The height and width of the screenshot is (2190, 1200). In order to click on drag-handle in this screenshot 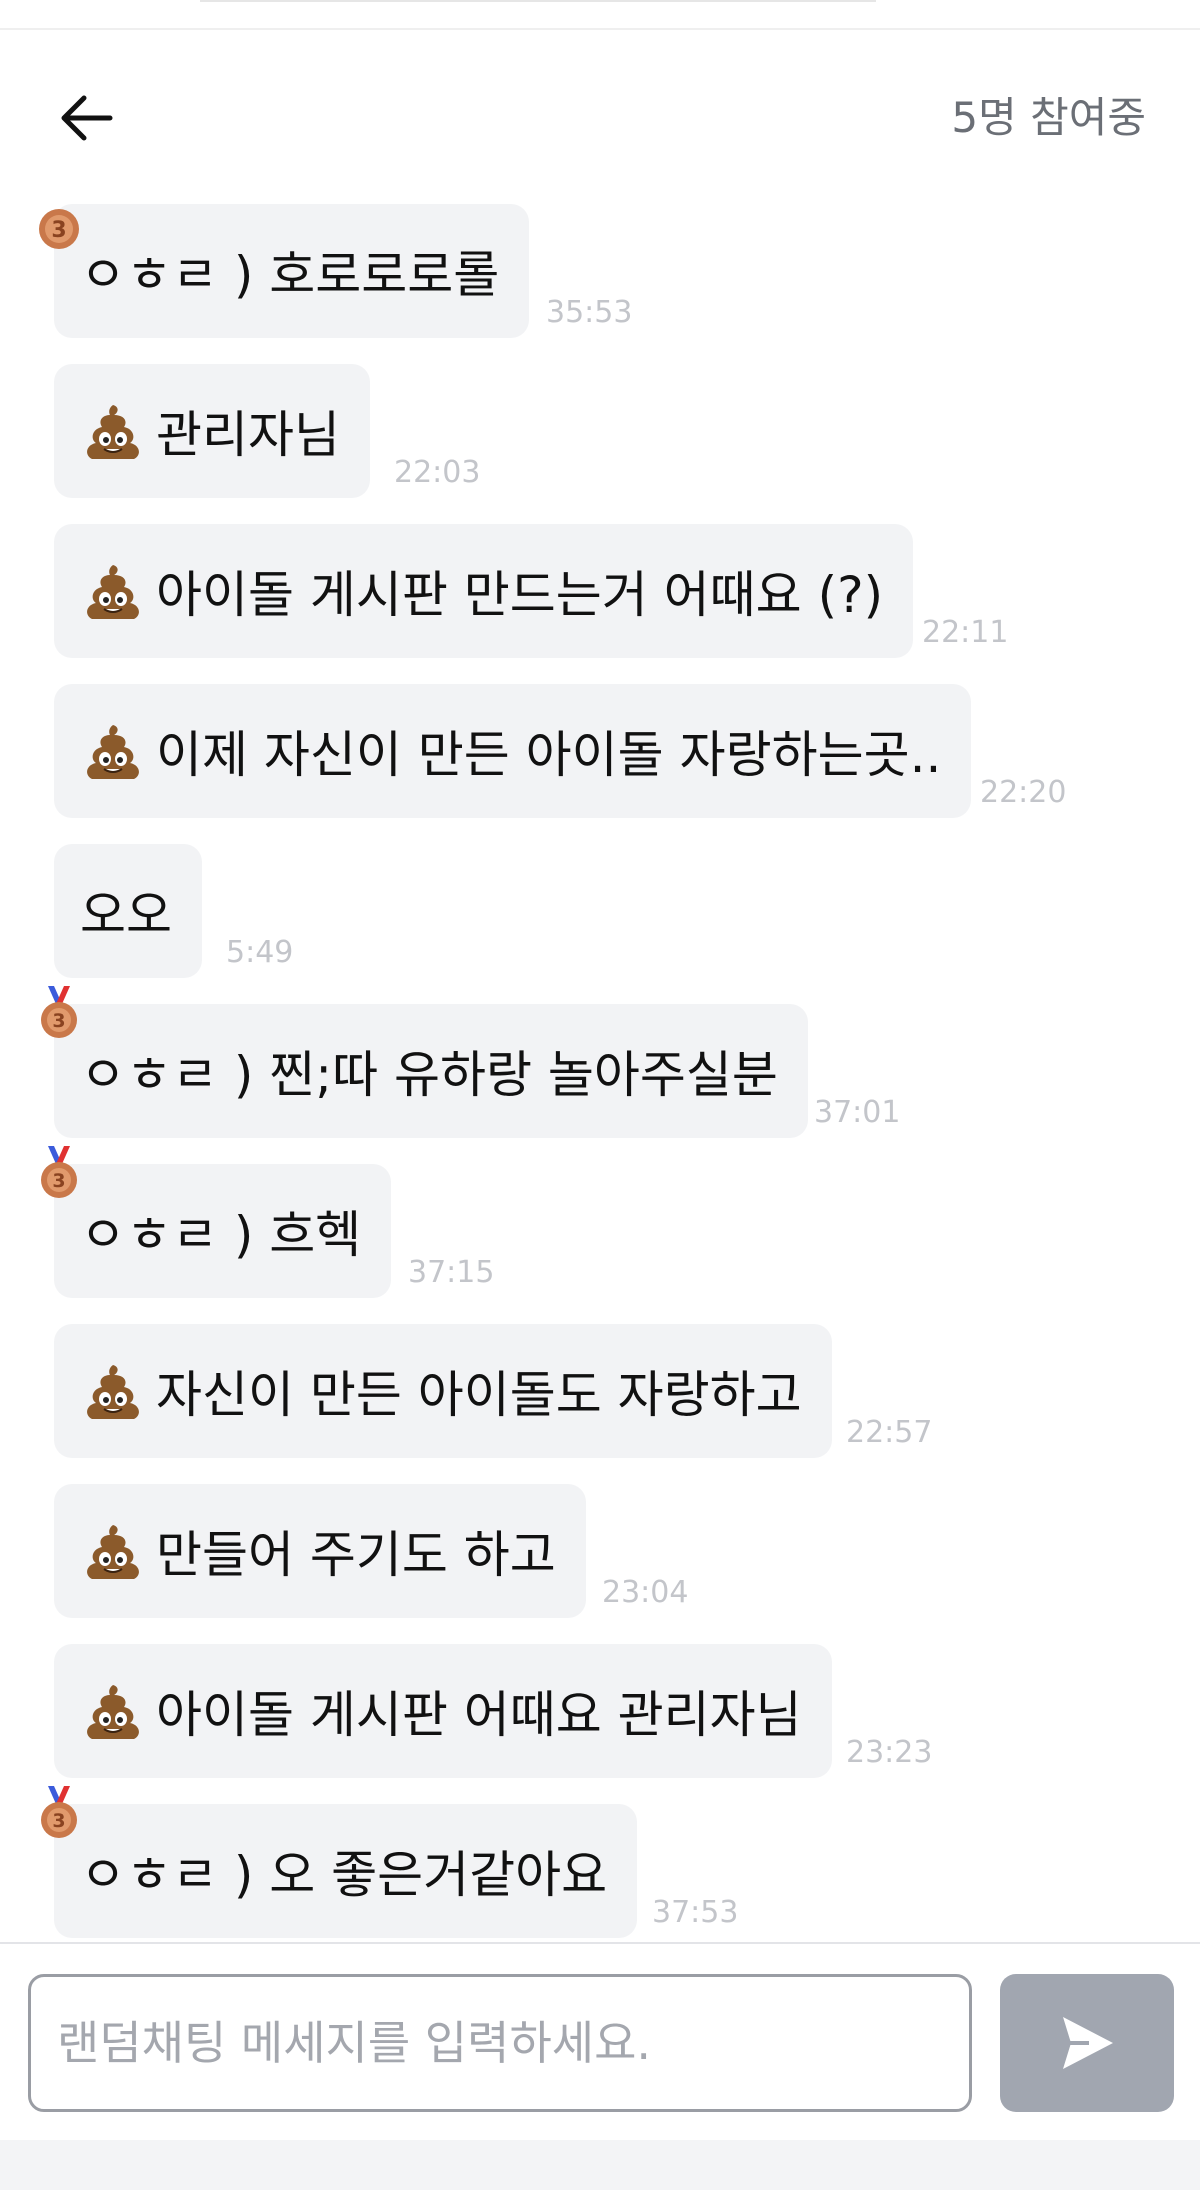, I will do `click(538, 1)`.